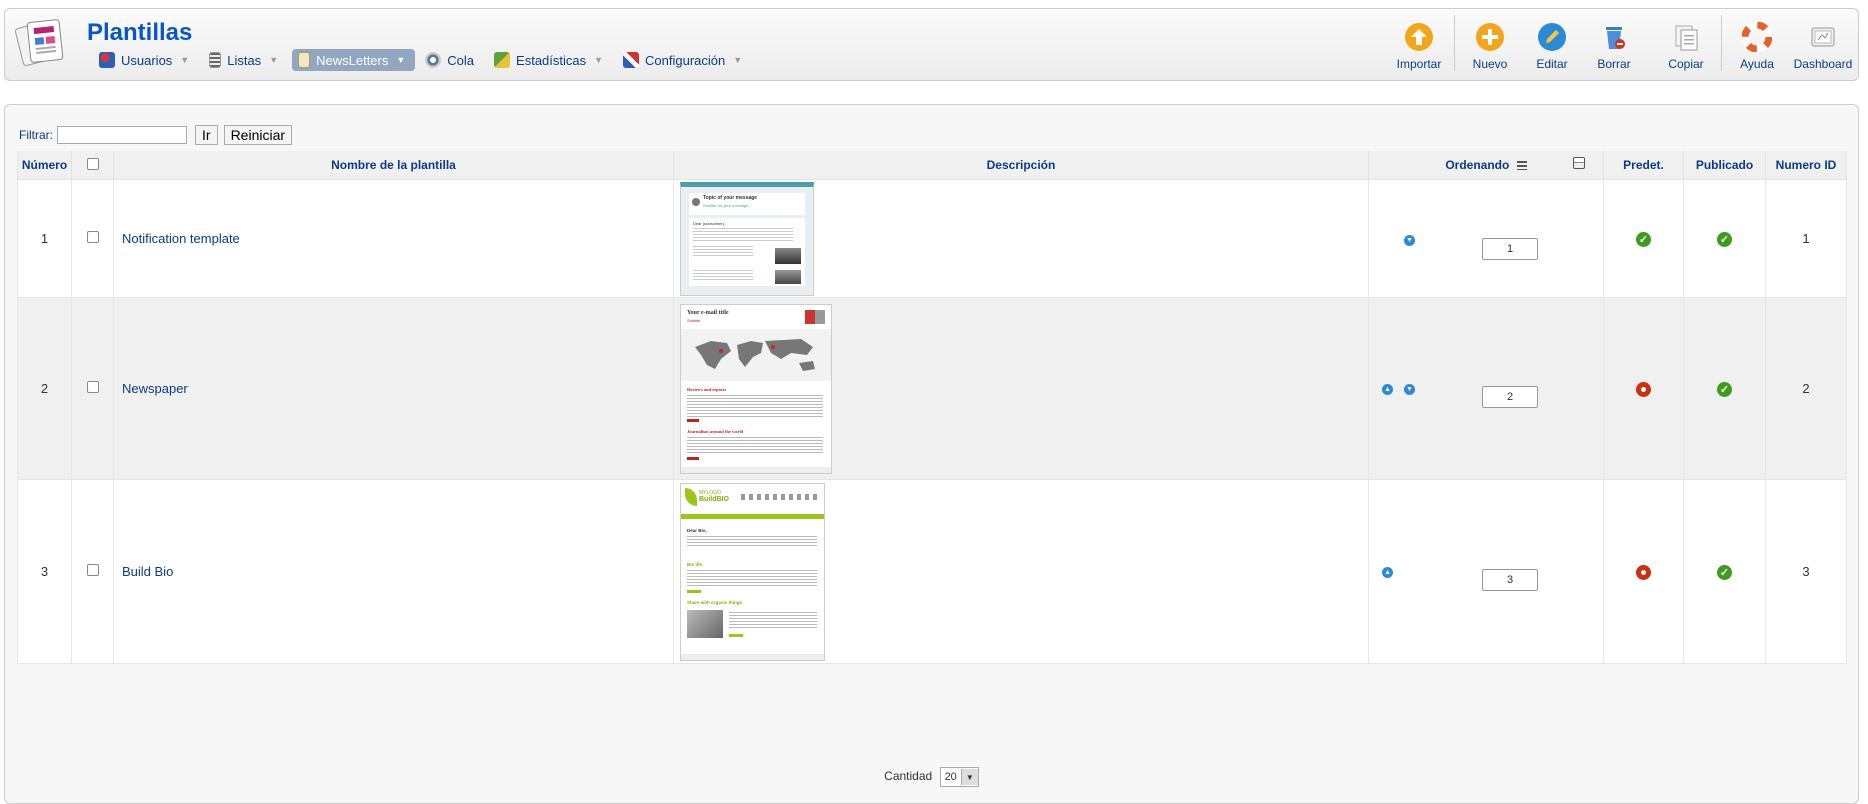  Describe the element at coordinates (1477, 165) in the screenshot. I see `ordering-label: Ordenando` at that location.